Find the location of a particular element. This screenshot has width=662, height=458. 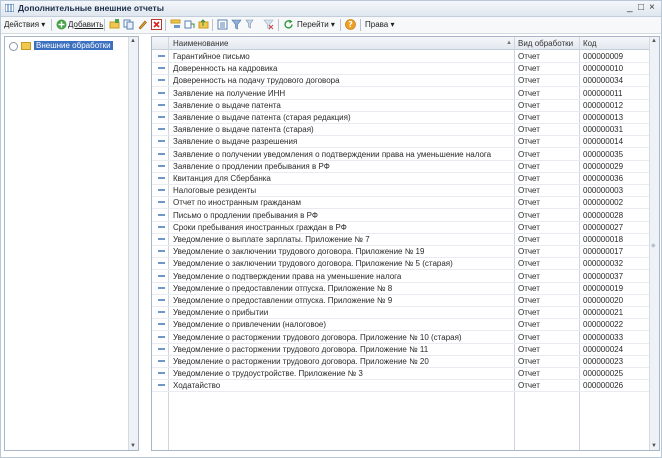

cell-name: Заявление о выдаче патента is located at coordinates (227, 105).